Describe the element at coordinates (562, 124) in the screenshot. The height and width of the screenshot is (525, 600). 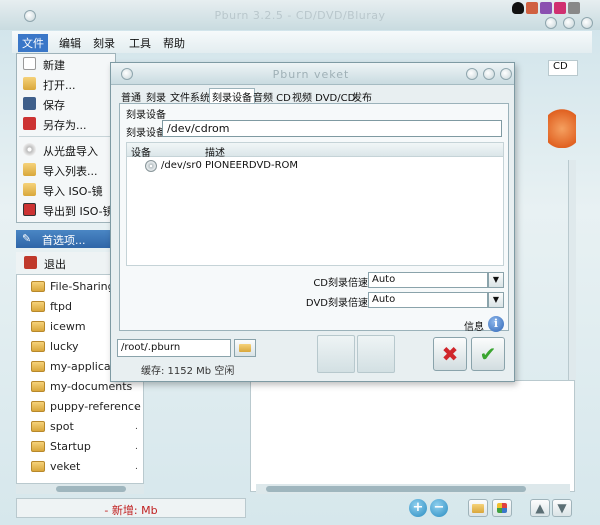
I see `pburn-logo-icon` at that location.